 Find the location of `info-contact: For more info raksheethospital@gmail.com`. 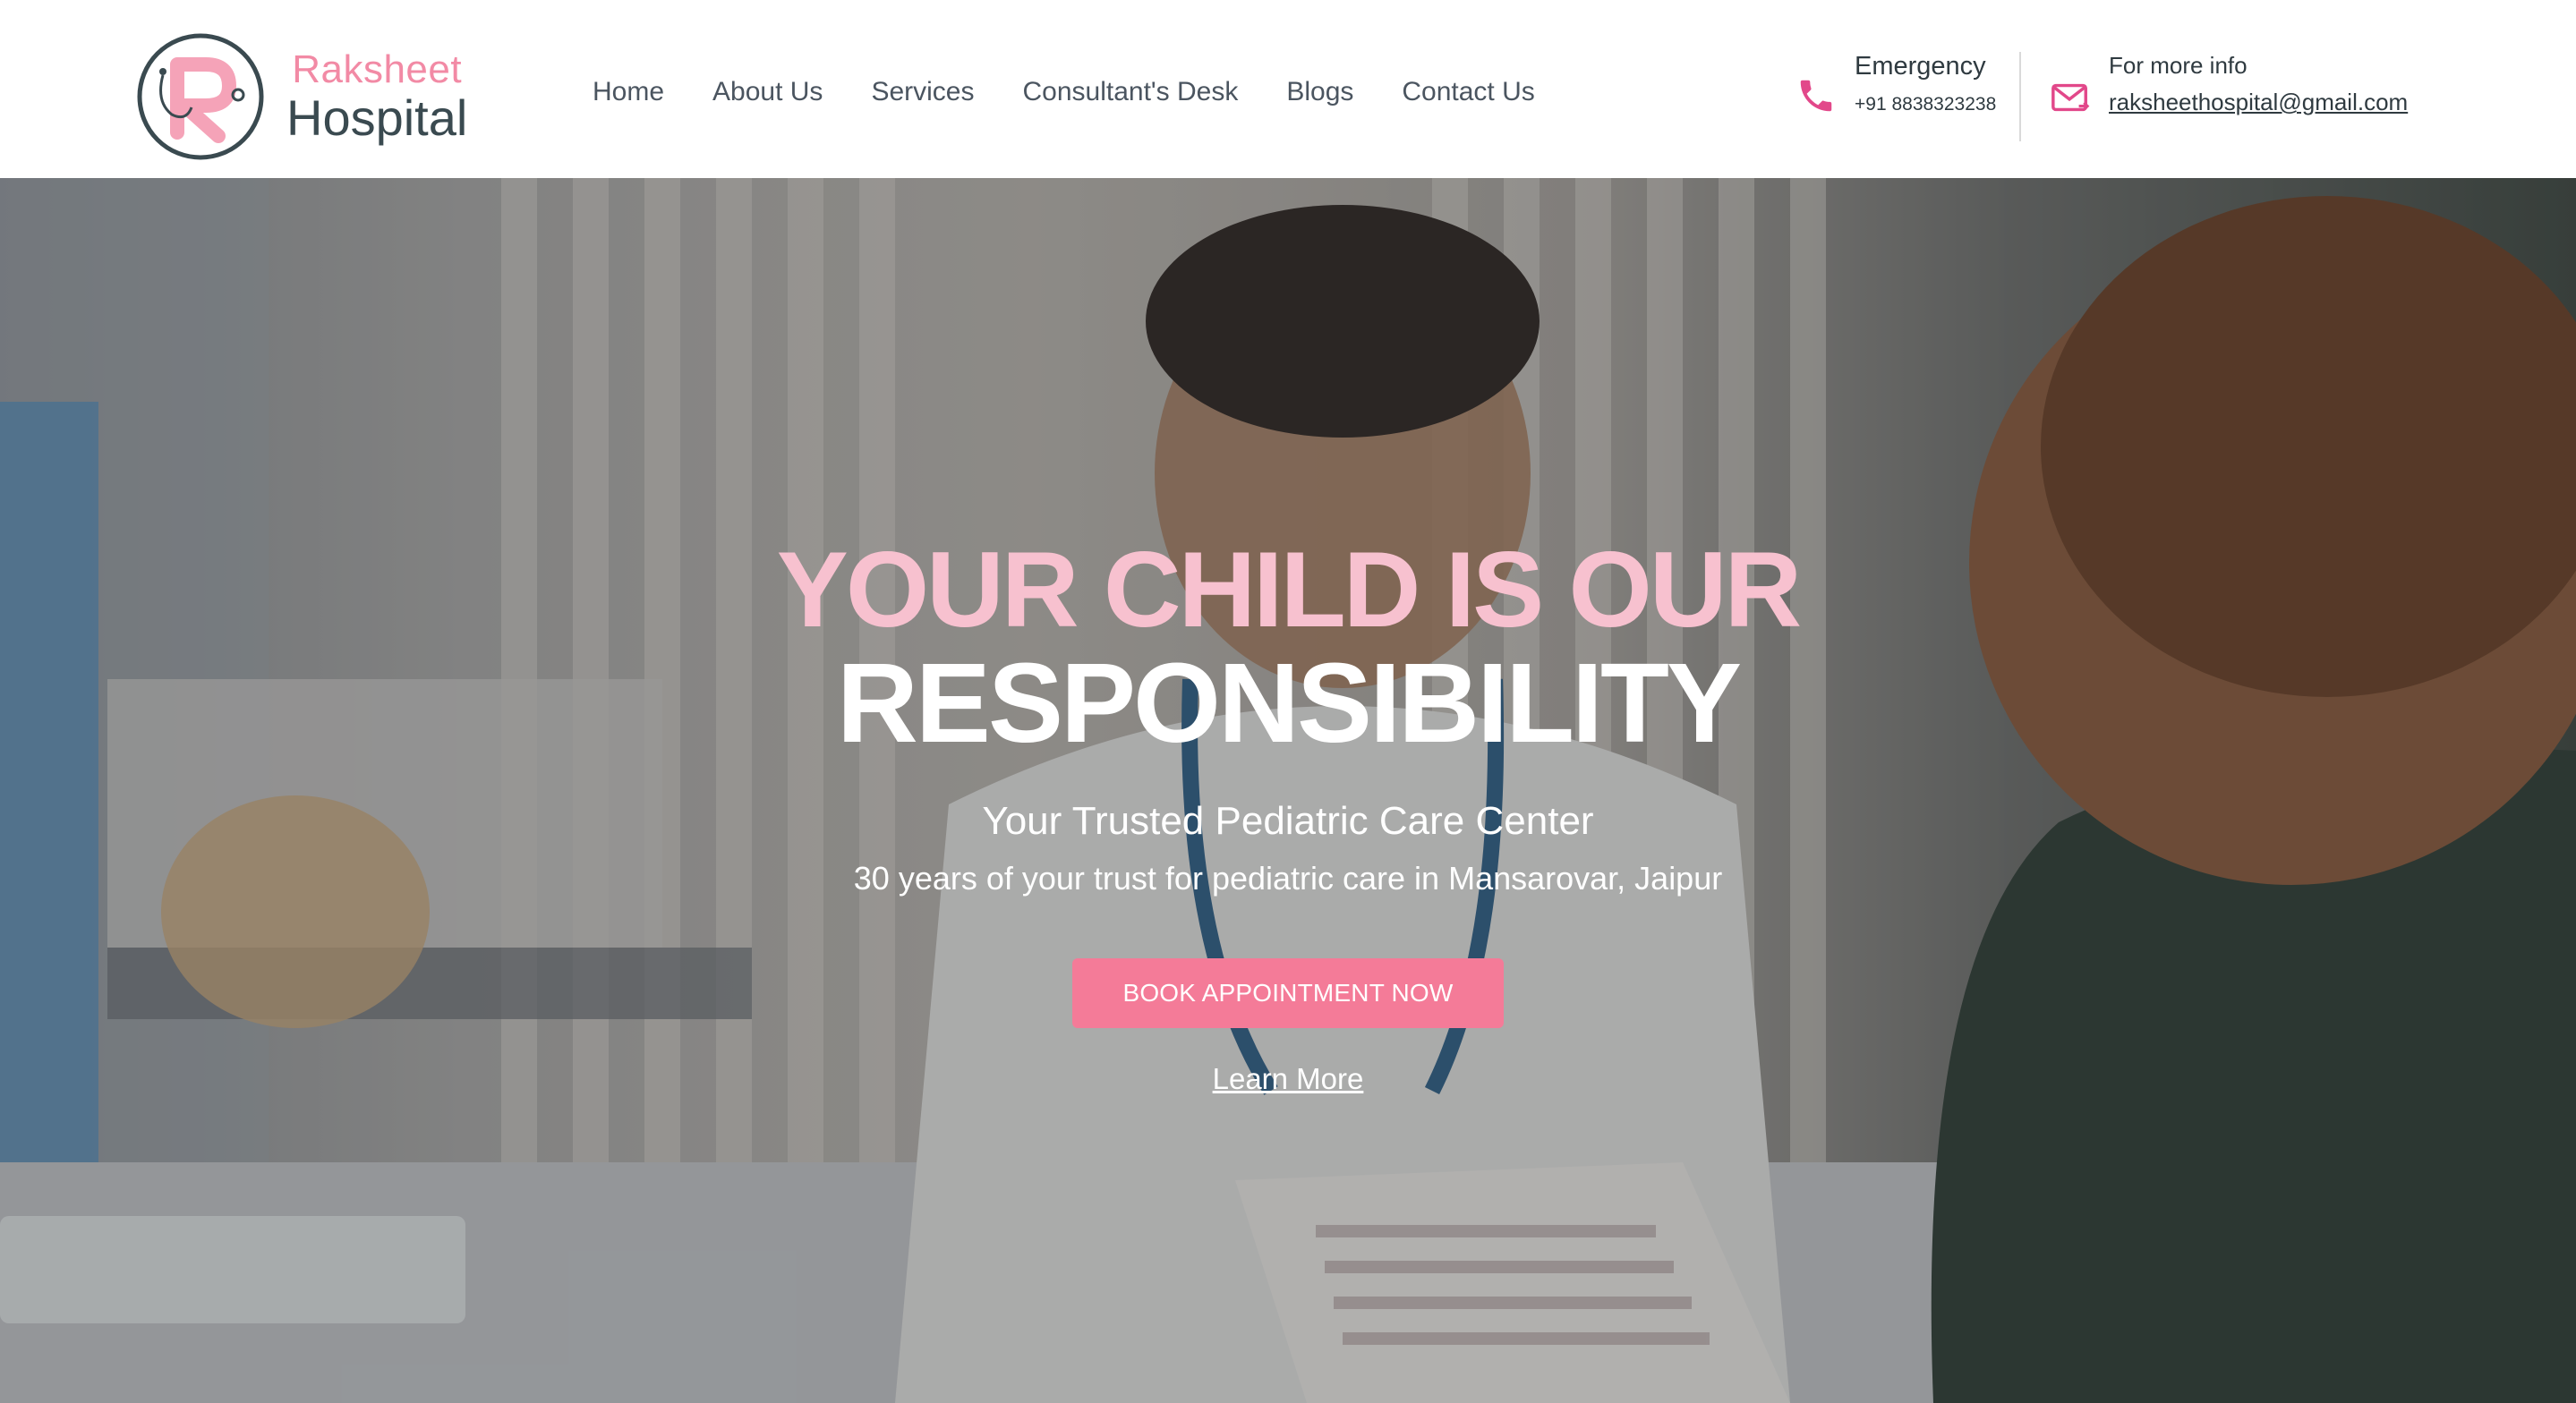

info-contact: For more info raksheethospital@gmail.com is located at coordinates (2229, 85).